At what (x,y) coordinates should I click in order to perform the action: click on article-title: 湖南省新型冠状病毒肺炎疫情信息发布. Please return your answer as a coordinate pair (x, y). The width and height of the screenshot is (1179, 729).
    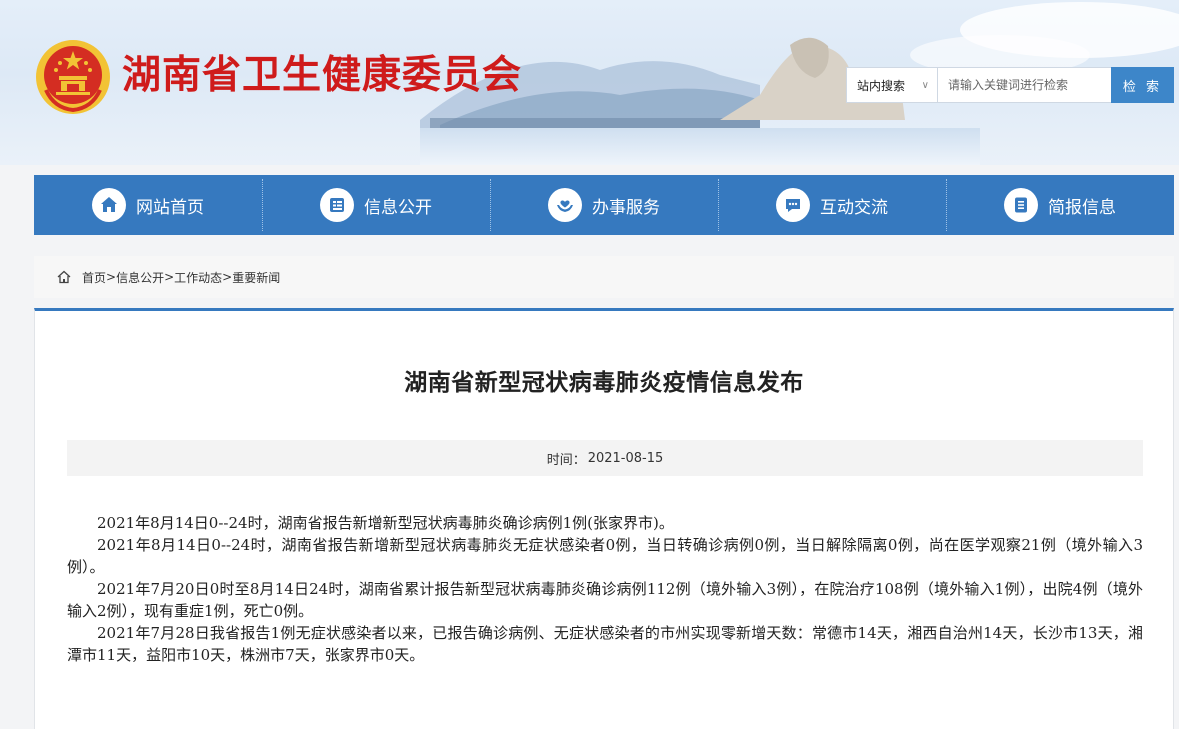
    Looking at the image, I should click on (604, 383).